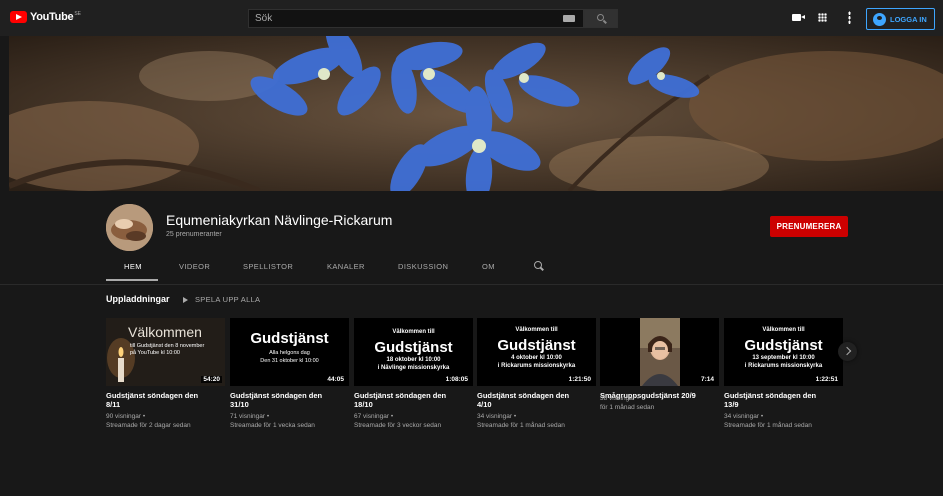 The width and height of the screenshot is (943, 496). I want to click on search-button, so click(601, 18).